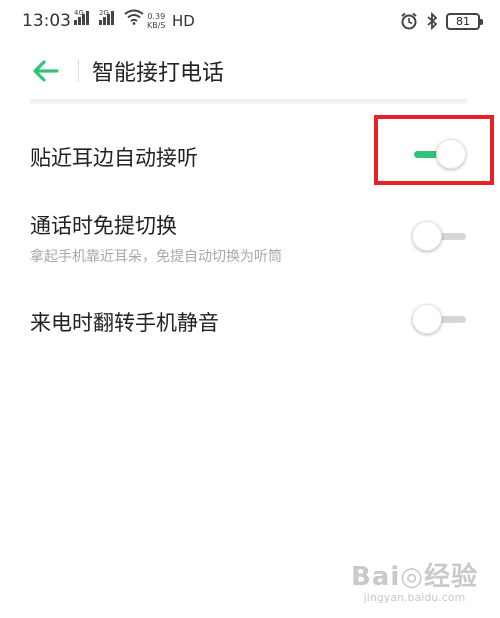 This screenshot has height=618, width=500. I want to click on speaker-switch-toggle, so click(440, 236).